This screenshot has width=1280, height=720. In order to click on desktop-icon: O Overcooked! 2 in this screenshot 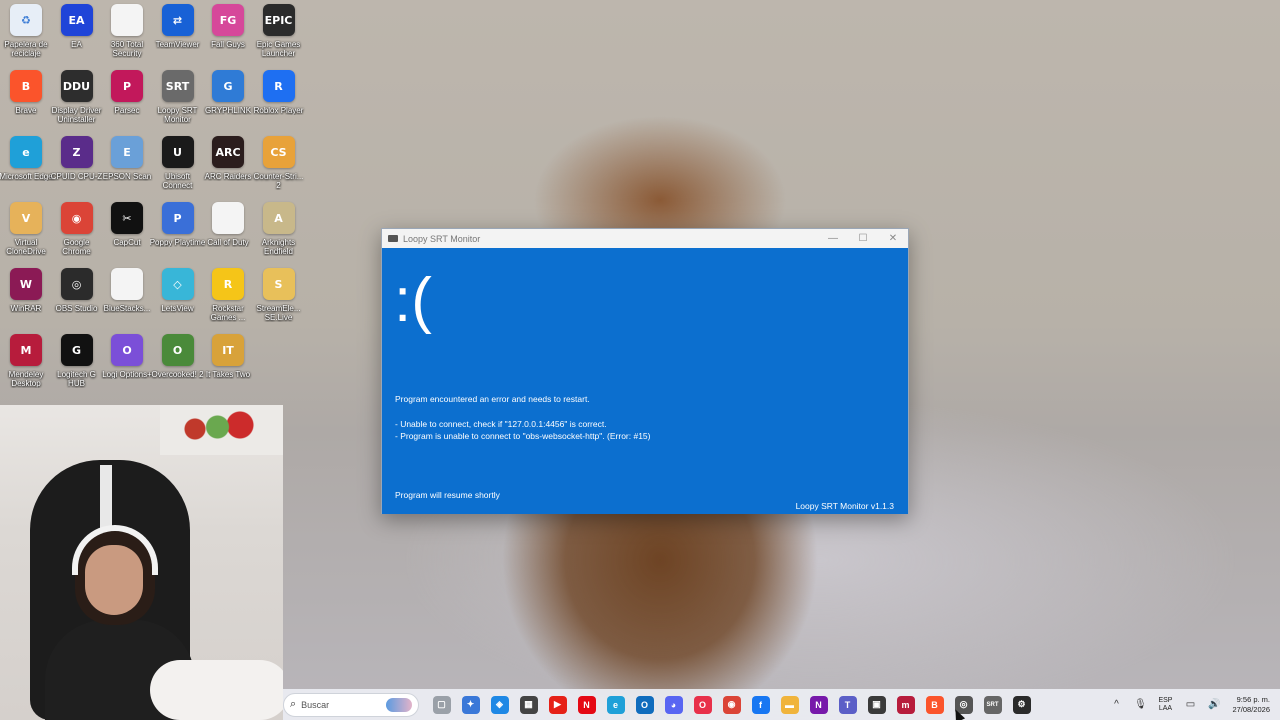, I will do `click(177, 365)`.